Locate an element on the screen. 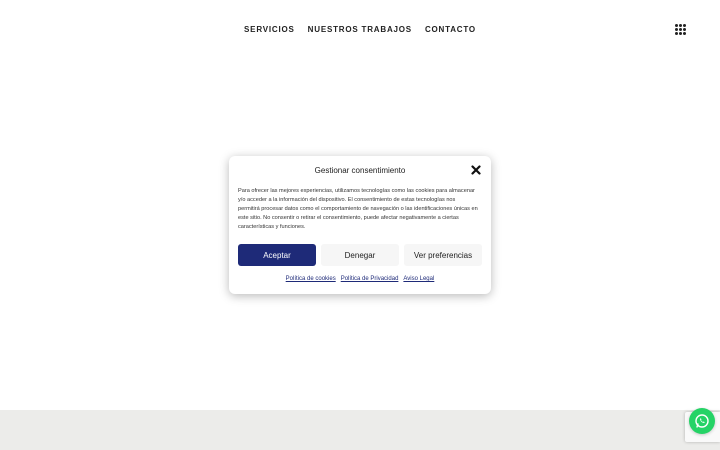 Image resolution: width=720 pixels, height=450 pixels. grid-menu-icon is located at coordinates (680, 29).